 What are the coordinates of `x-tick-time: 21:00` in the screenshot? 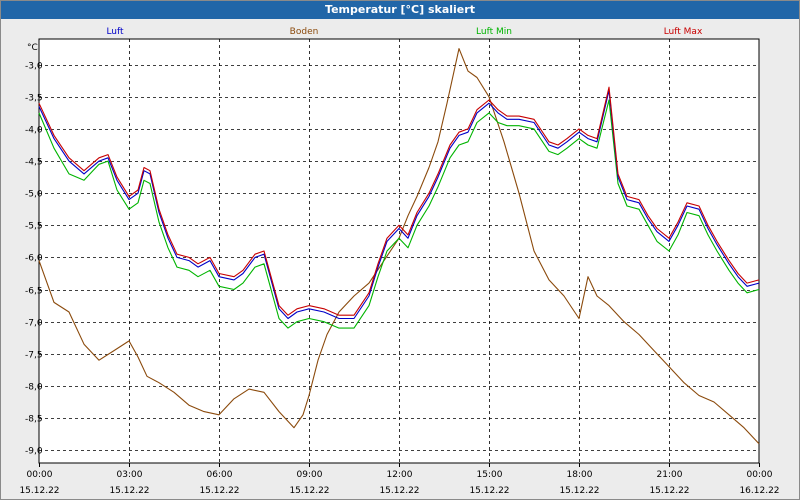 It's located at (670, 475).